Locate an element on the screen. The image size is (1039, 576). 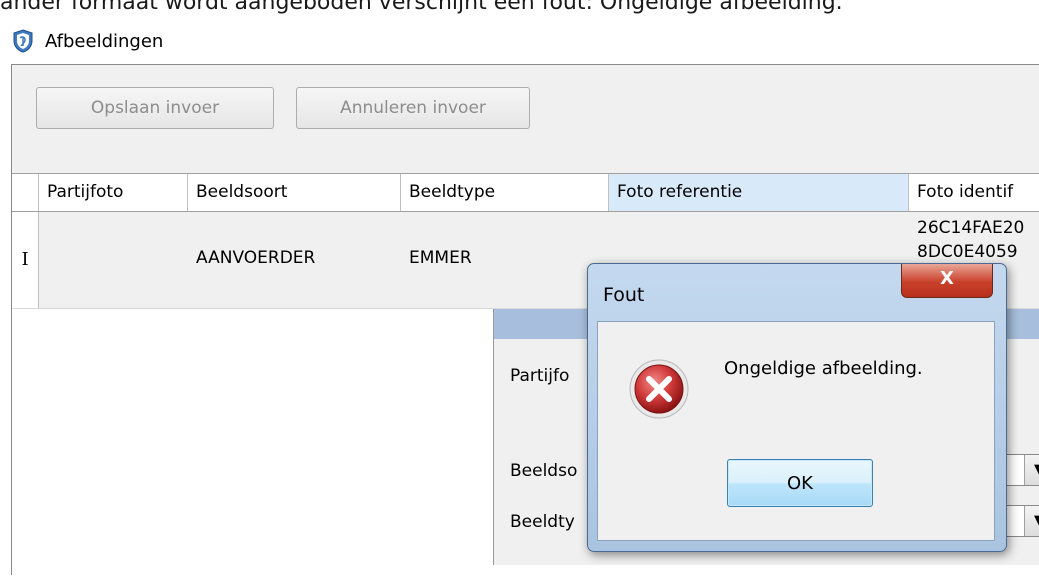
cell-foto-identificatie-line2: 8DC0E4059 is located at coordinates (978, 252).